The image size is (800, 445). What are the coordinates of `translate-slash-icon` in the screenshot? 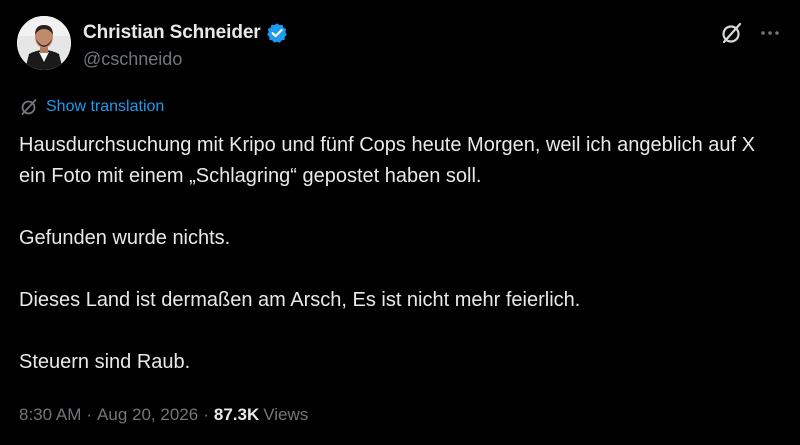 It's located at (29, 107).